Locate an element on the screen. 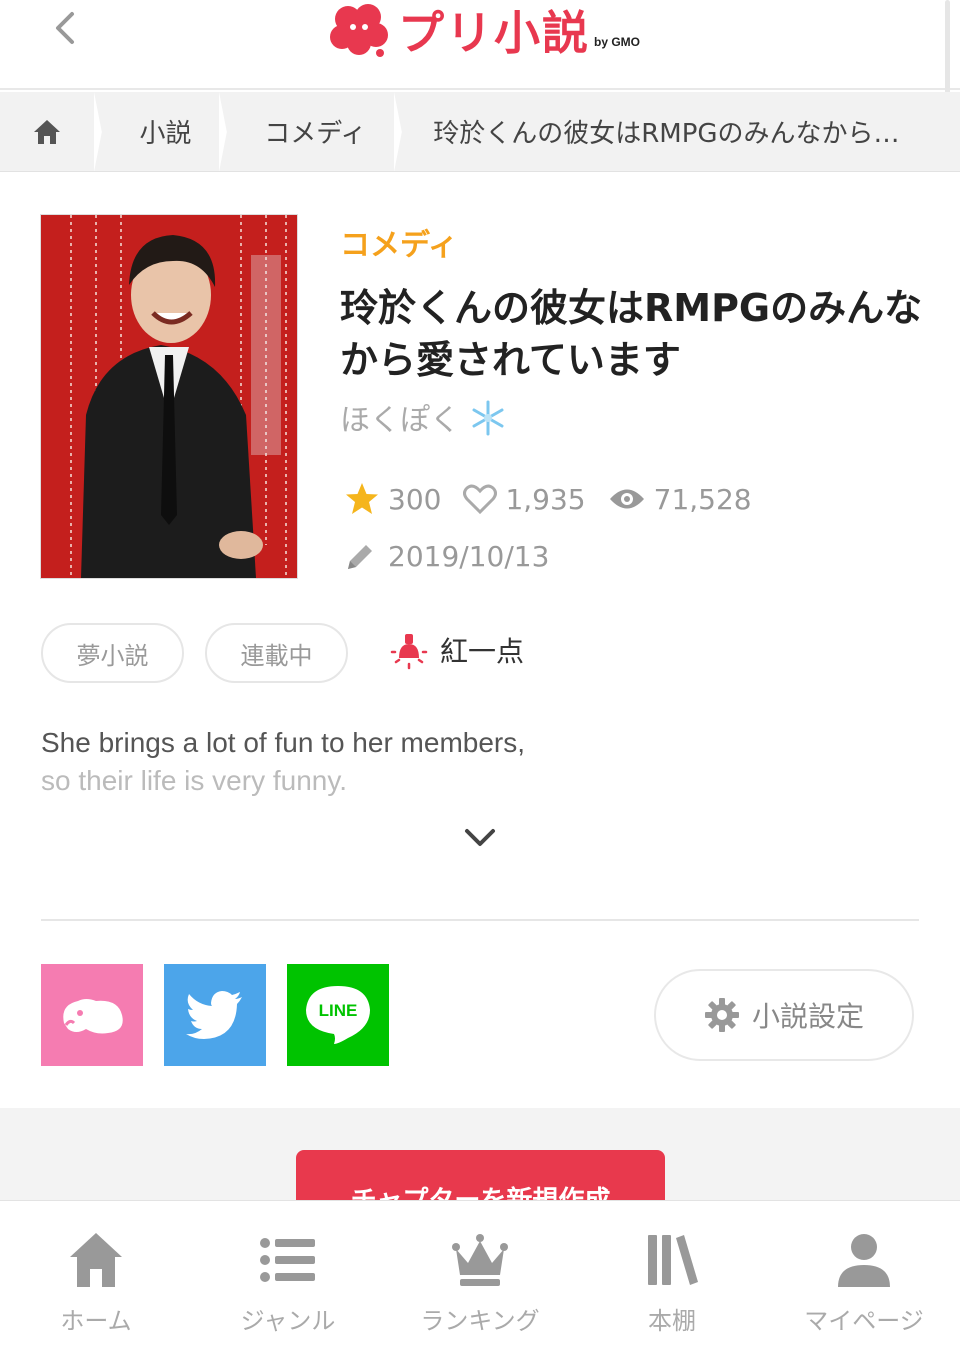  snowflake-icon is located at coordinates (488, 418).